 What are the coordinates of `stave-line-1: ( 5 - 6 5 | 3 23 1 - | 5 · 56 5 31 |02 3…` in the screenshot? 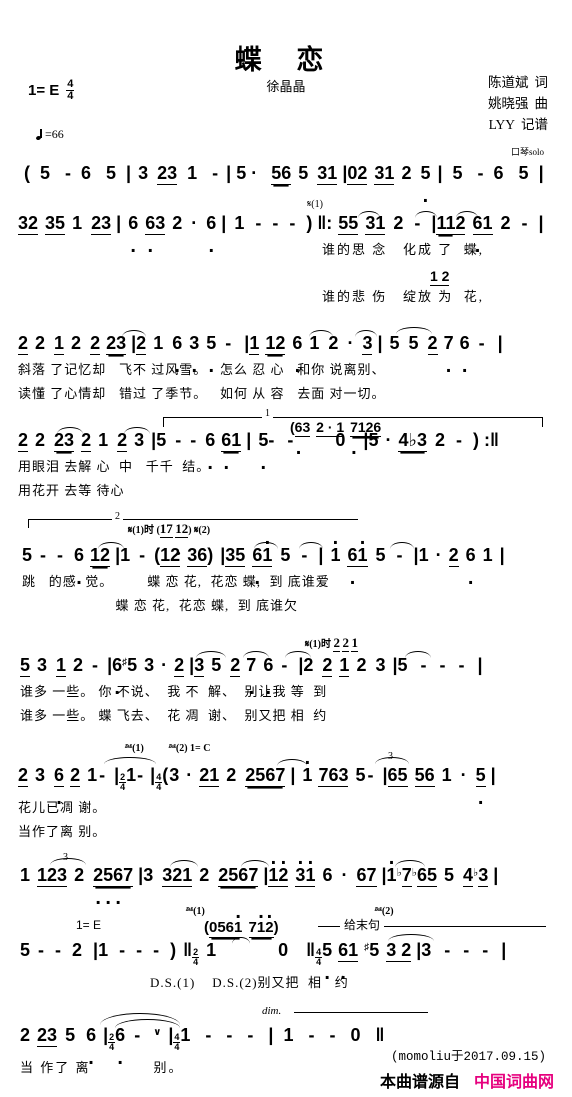 It's located at (286, 174).